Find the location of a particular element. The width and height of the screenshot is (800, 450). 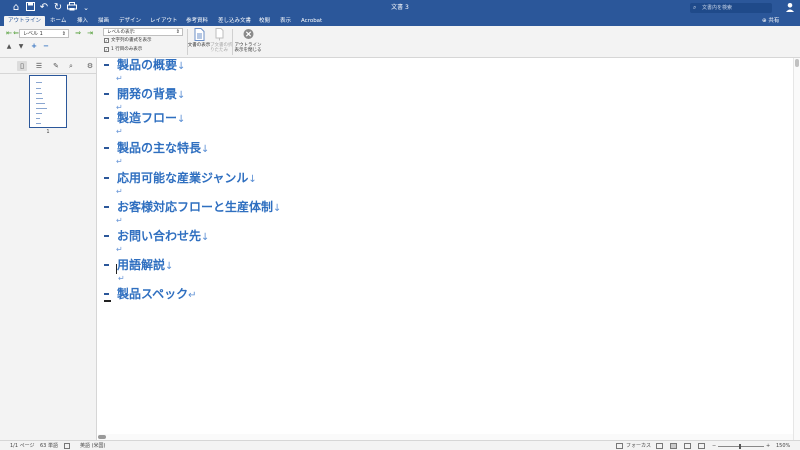

show-level-label: レベルの表示: is located at coordinates (121, 32).